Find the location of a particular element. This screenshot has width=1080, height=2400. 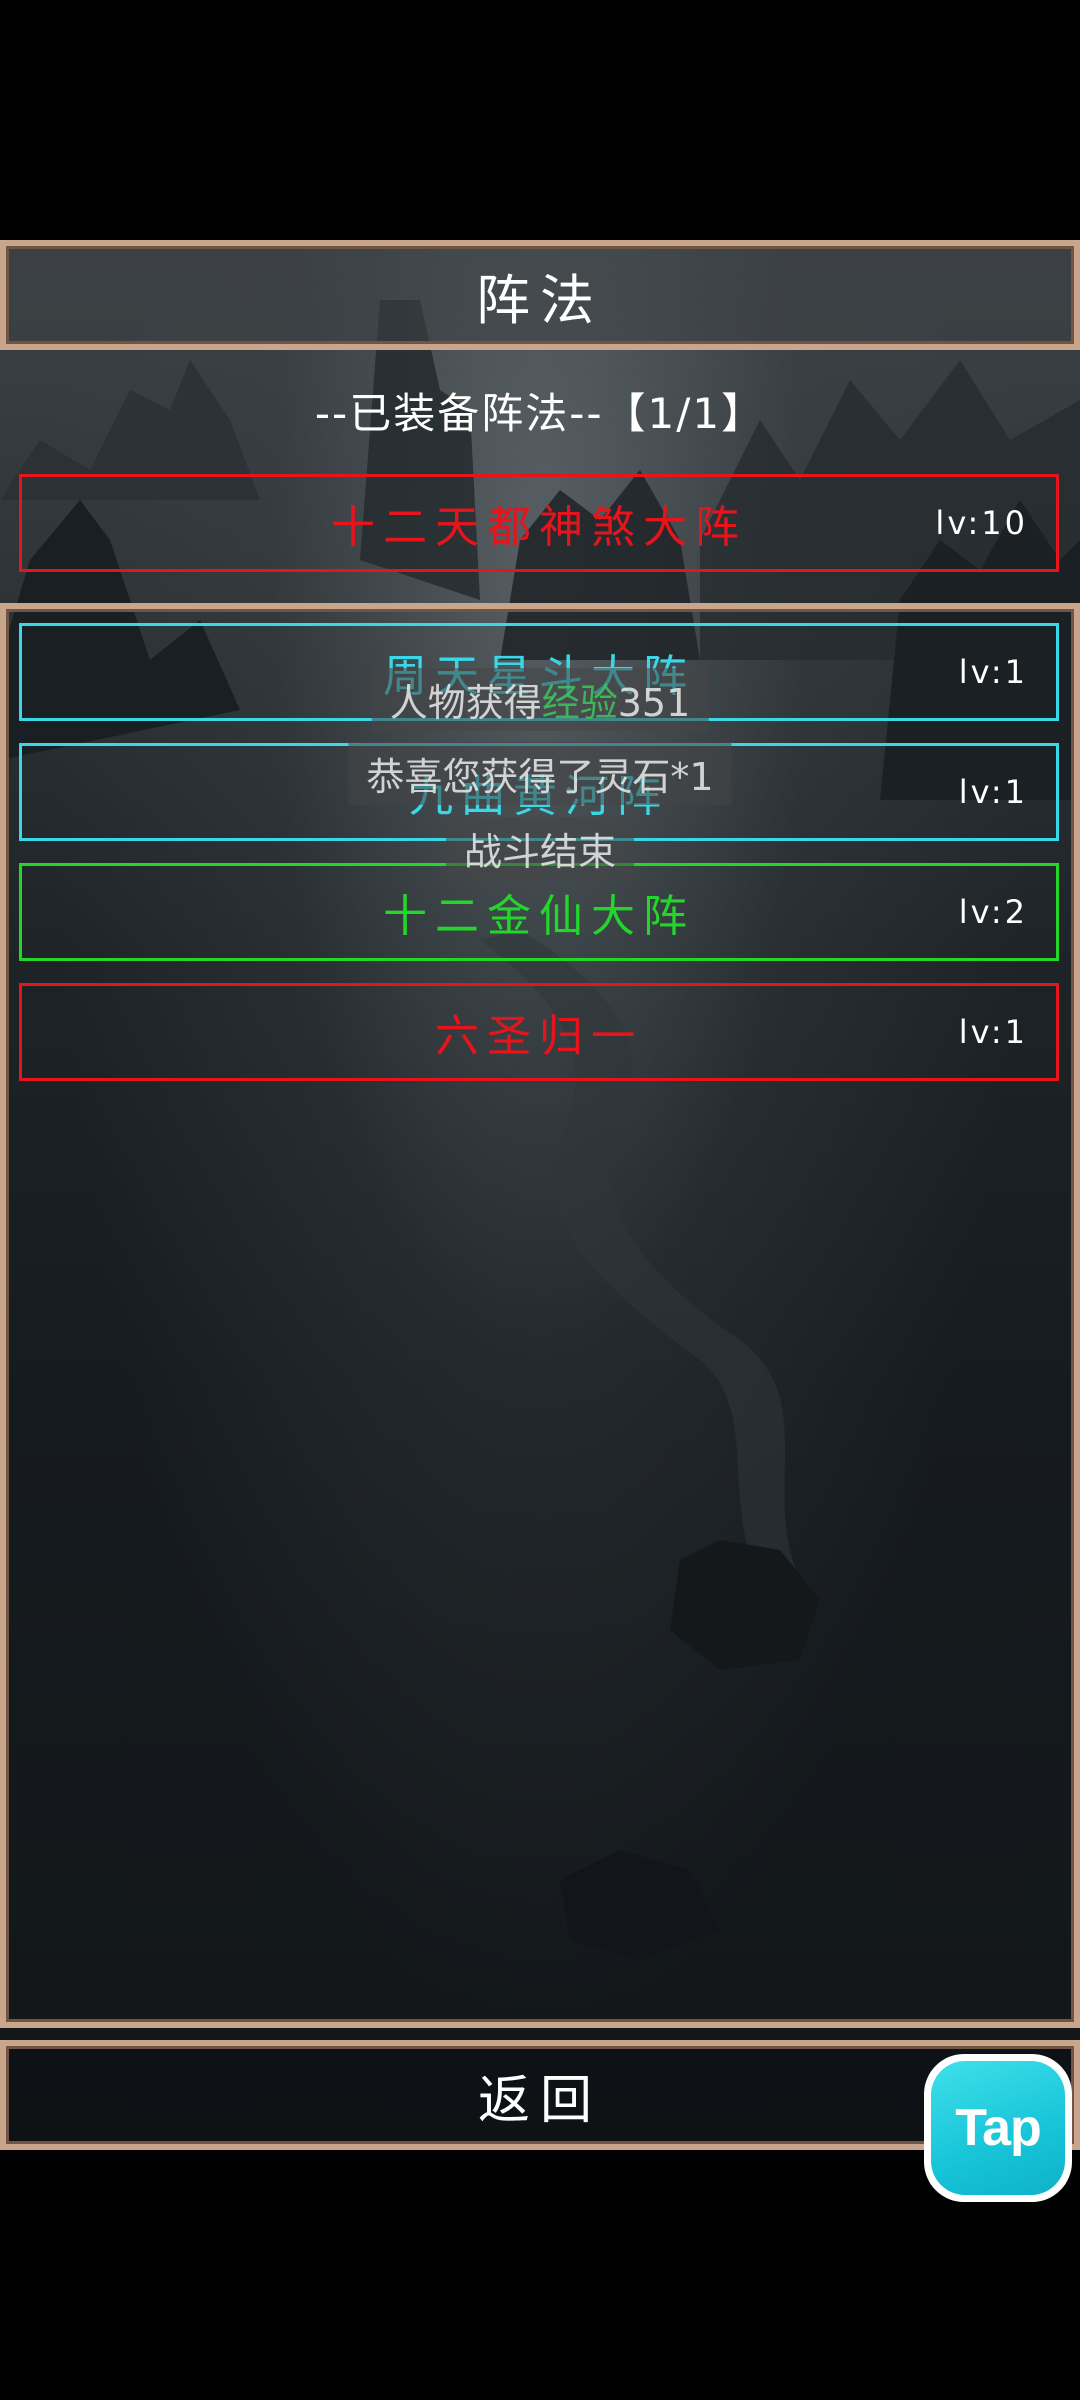

equipped-formation-row: 十二天都神煞大阵 lv:10 is located at coordinates (539, 523).